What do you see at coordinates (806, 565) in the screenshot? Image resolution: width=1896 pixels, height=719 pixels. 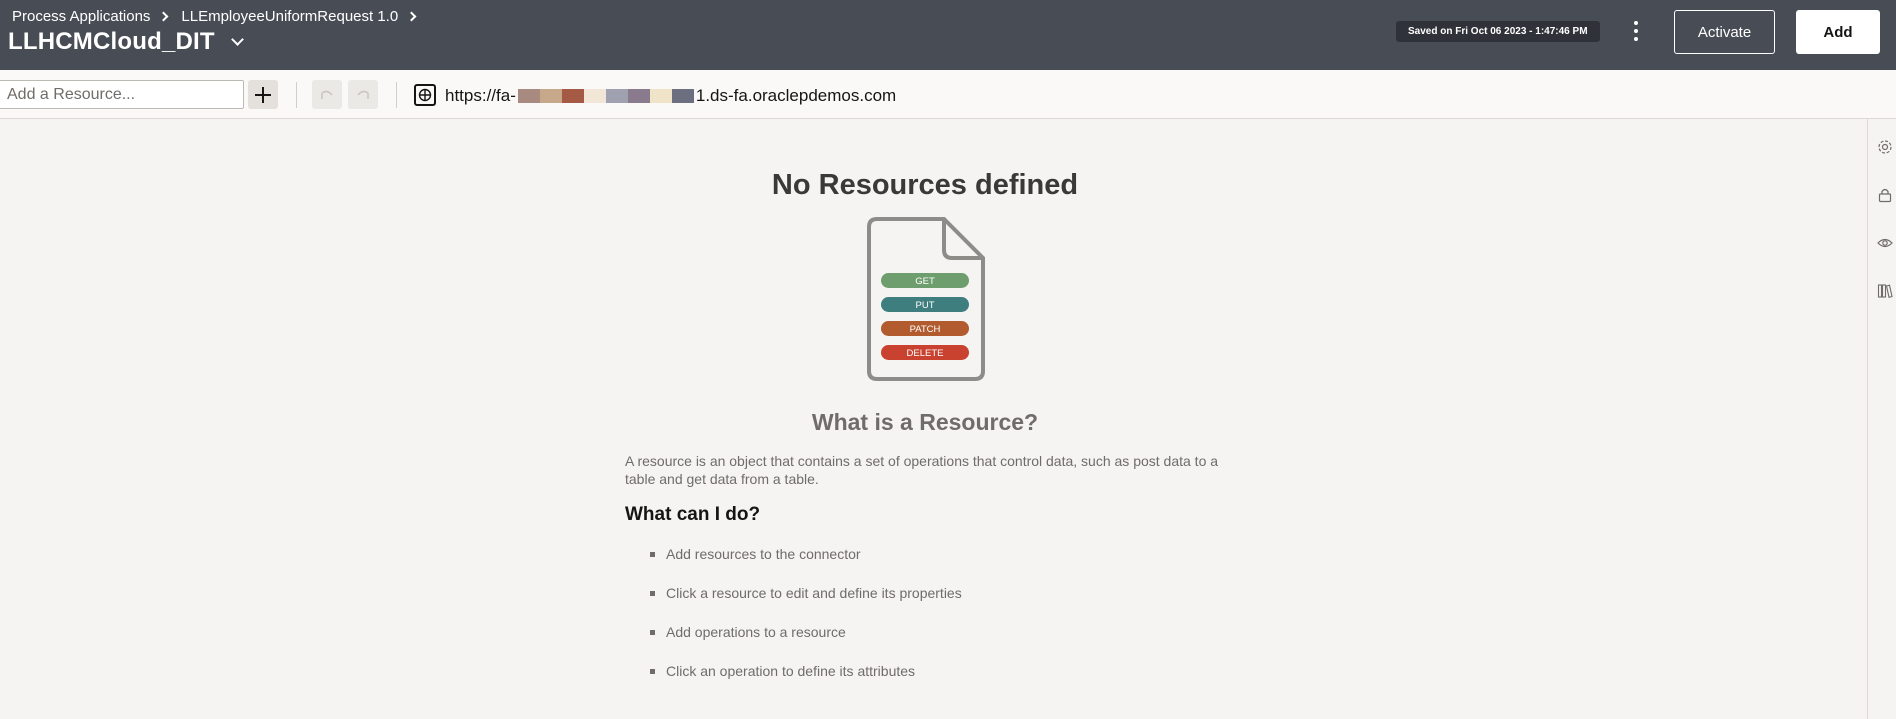 I see `list-item: Add resources to the connector` at bounding box center [806, 565].